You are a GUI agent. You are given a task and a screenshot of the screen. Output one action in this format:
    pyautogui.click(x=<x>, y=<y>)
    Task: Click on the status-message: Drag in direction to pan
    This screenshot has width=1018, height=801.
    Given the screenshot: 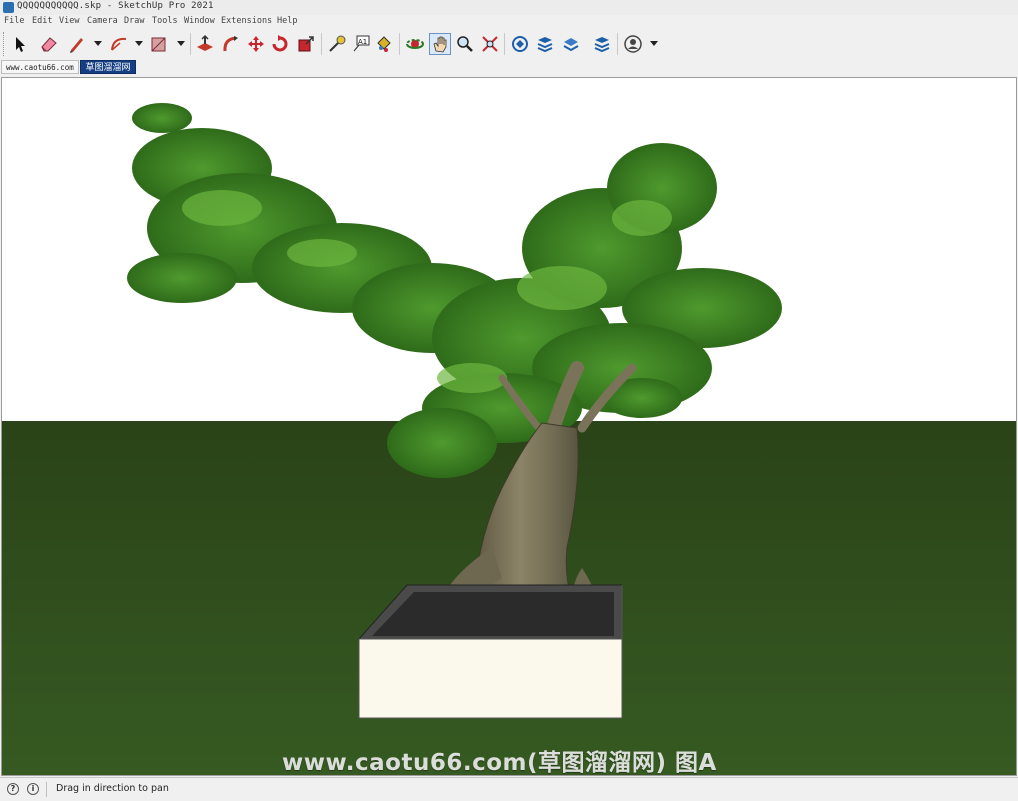 What is the action you would take?
    pyautogui.click(x=112, y=788)
    